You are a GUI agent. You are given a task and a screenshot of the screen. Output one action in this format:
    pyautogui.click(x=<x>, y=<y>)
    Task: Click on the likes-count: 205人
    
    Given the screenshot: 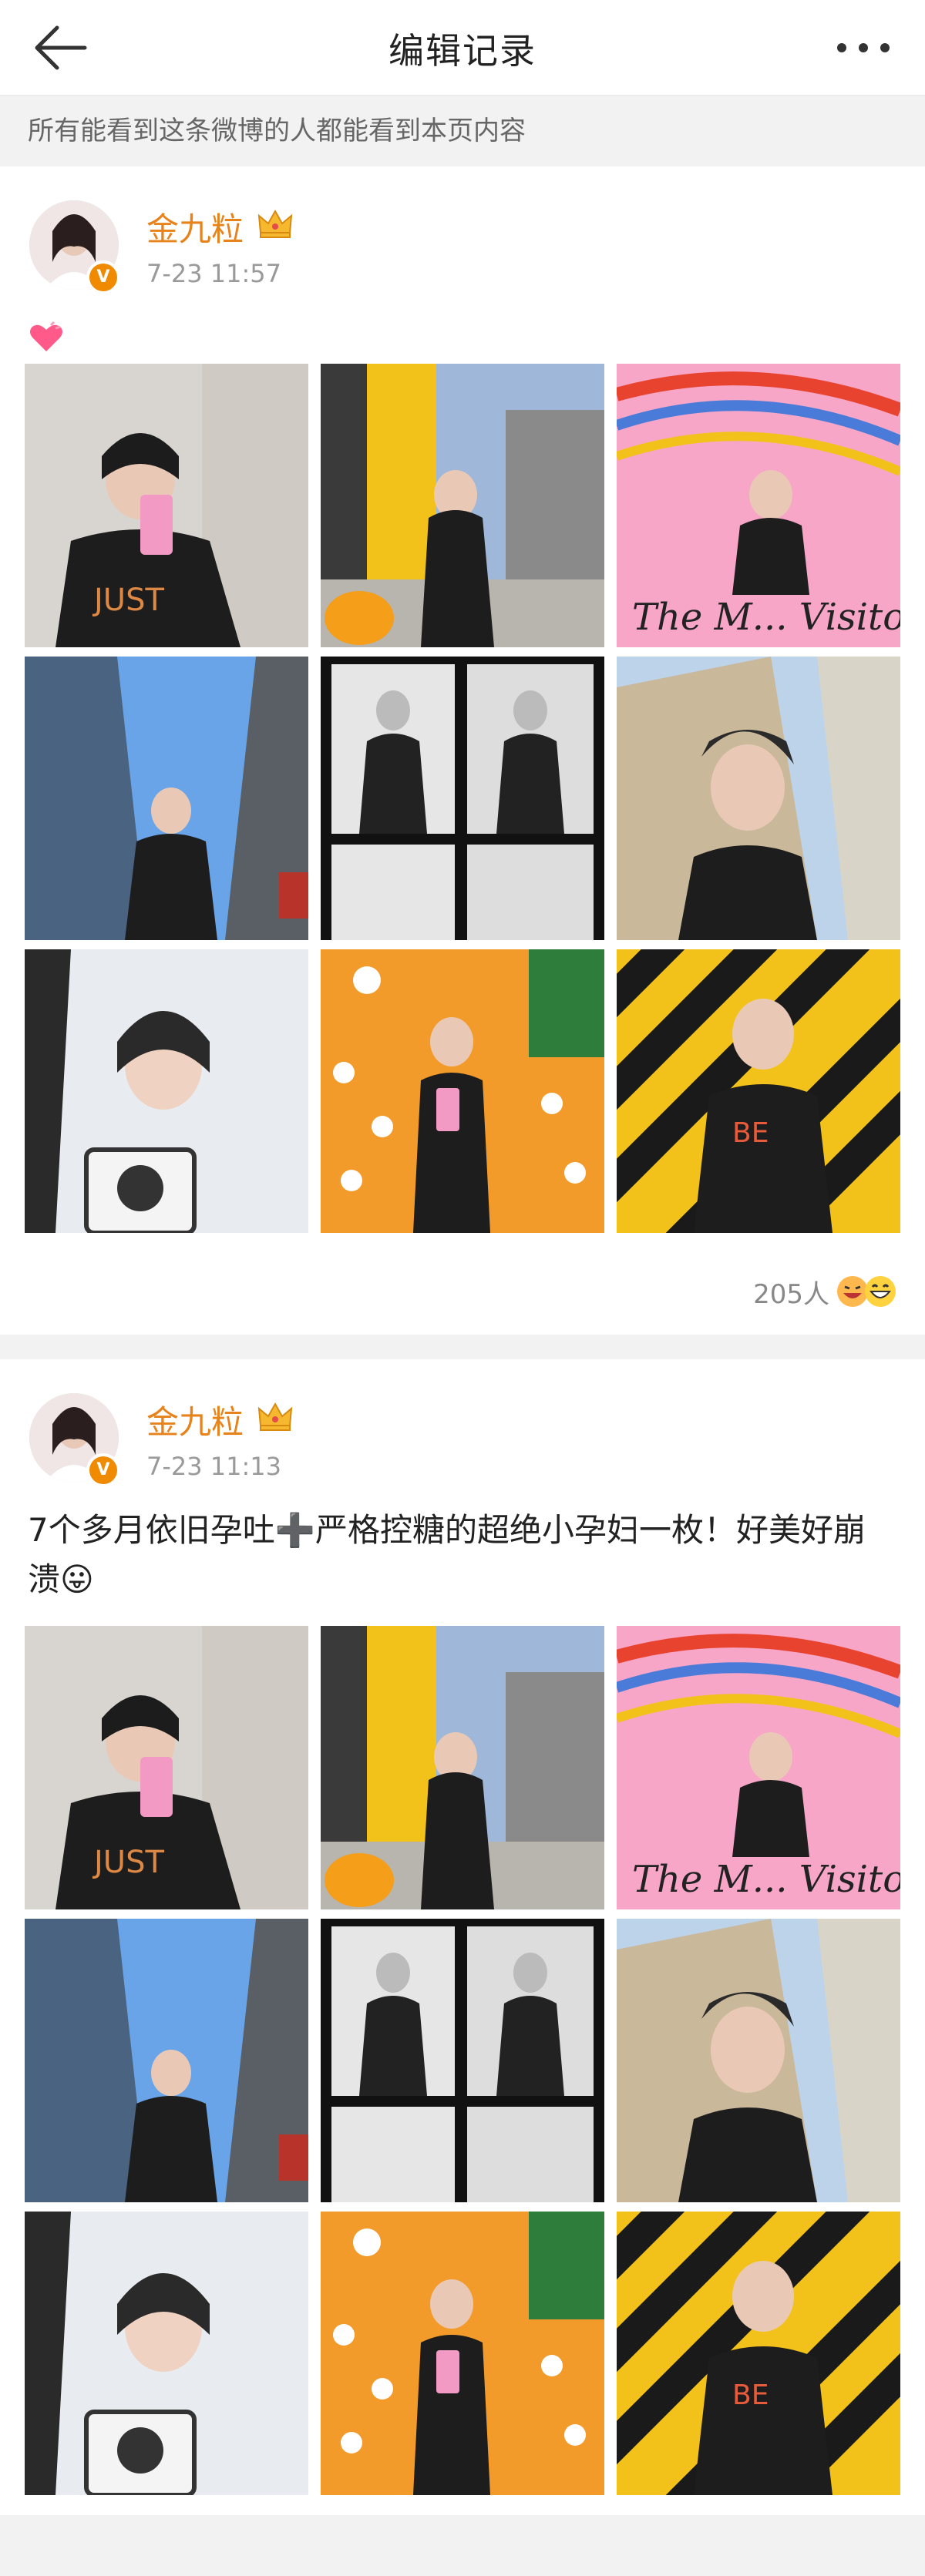 What is the action you would take?
    pyautogui.click(x=791, y=1294)
    